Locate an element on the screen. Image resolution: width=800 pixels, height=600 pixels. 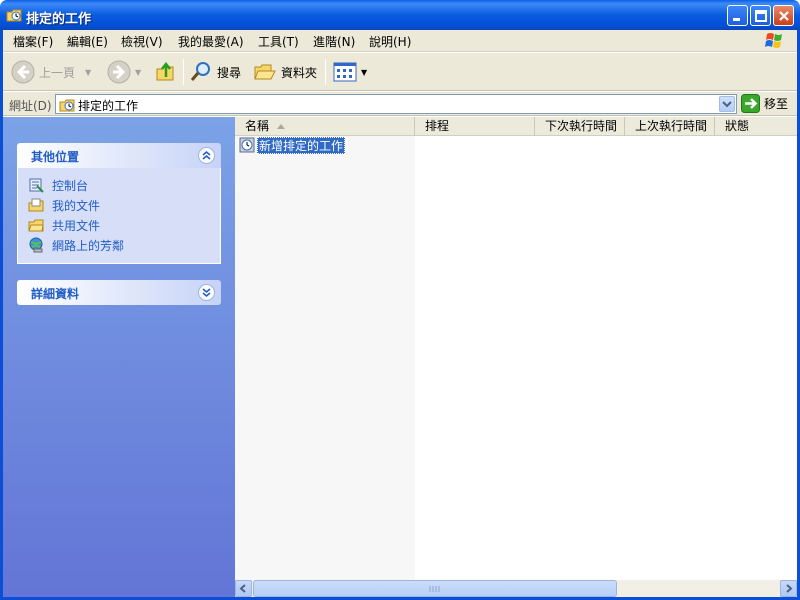
toolbar: 上一頁 ▼ ▼ 搜尋 資料夾 ▼ is located at coordinates (400, 72).